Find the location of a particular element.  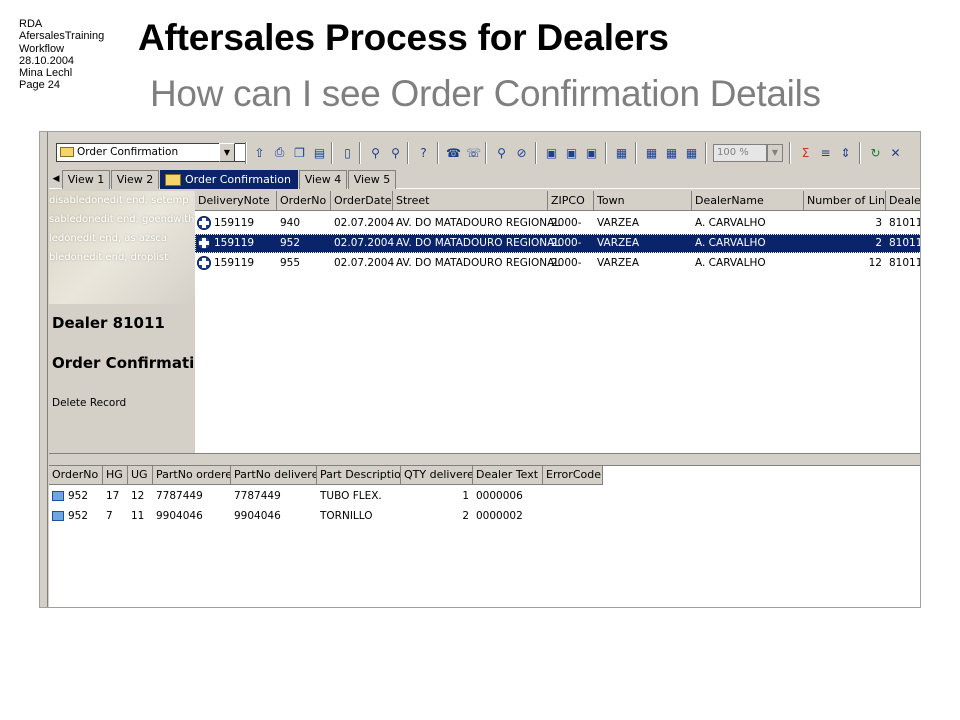

copy-icon: ❐ is located at coordinates (299, 152).